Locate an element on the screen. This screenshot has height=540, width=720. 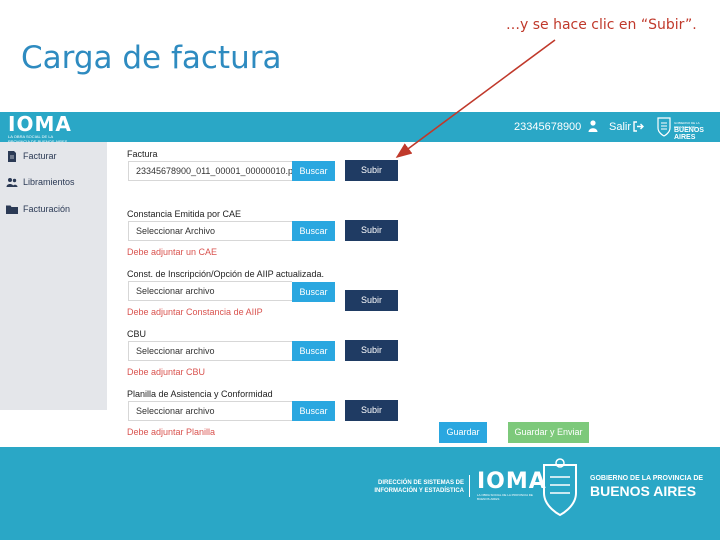
user-id: 23345678900 is located at coordinates (548, 127).